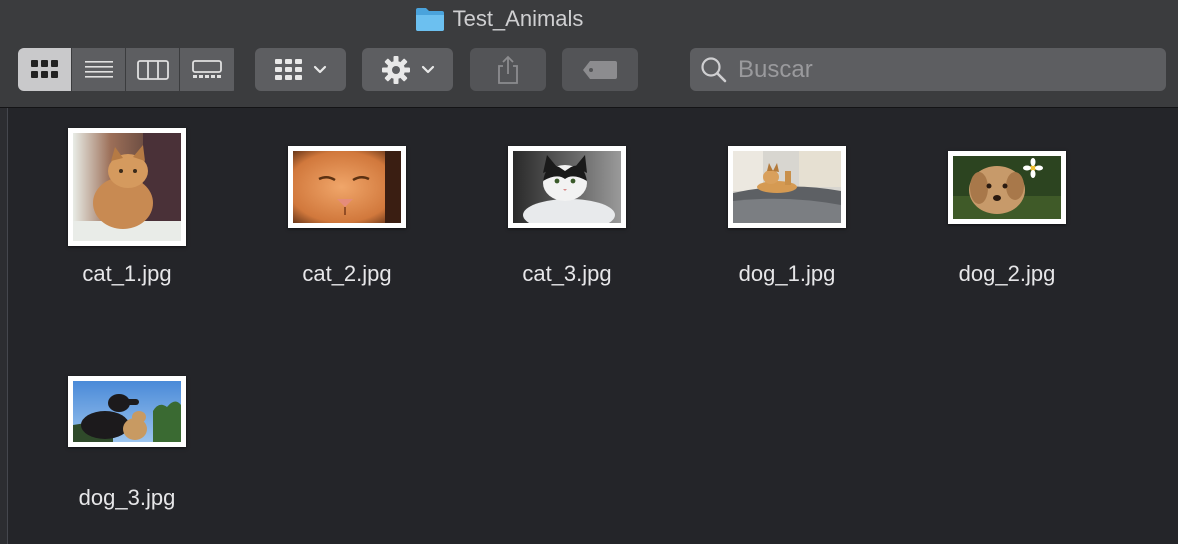 Image resolution: width=1178 pixels, height=544 pixels. I want to click on column-view-button, so click(153, 69).